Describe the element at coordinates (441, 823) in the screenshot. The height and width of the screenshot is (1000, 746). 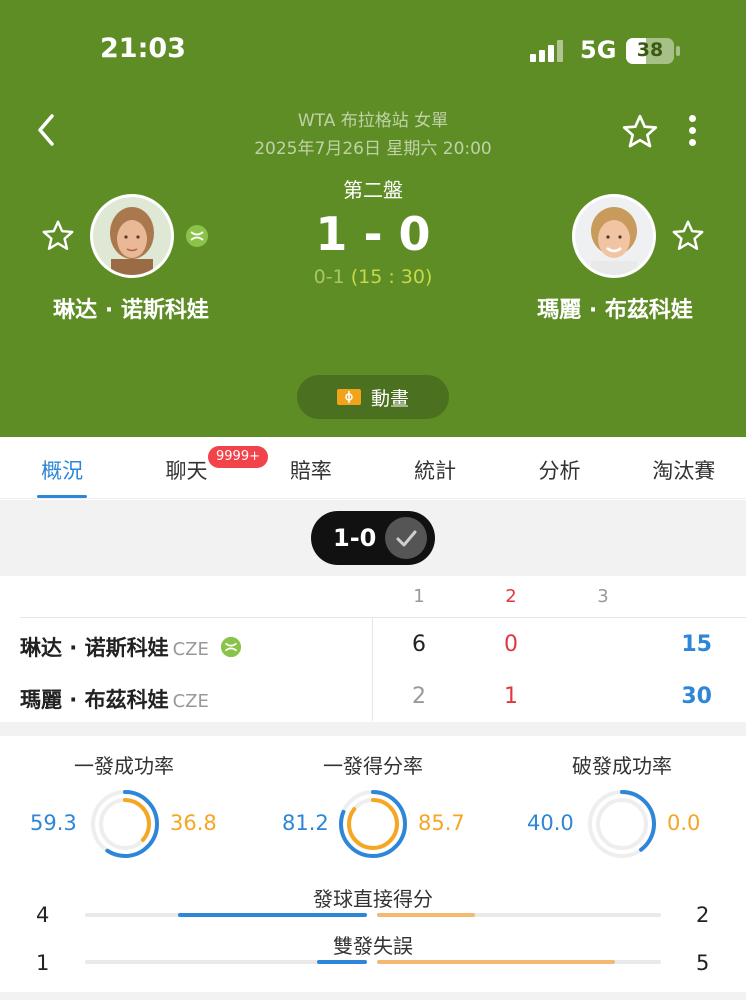
I see `stat2-right: 85.7` at that location.